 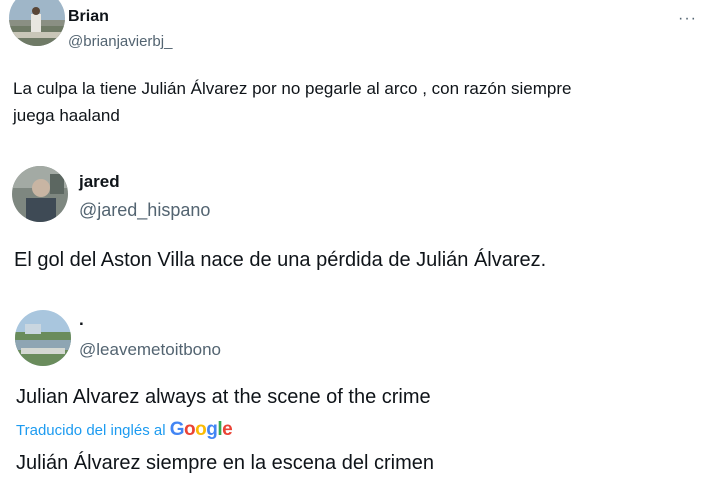 What do you see at coordinates (88, 17) in the screenshot?
I see `display-name: Brian` at bounding box center [88, 17].